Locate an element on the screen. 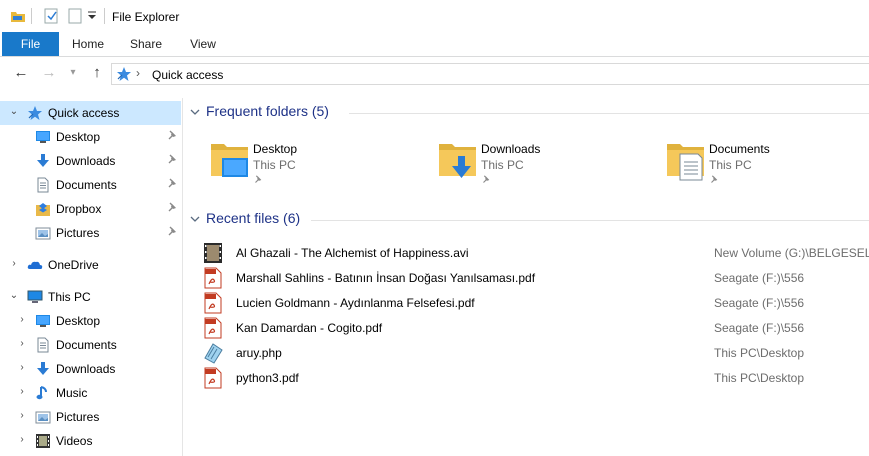  tab-view: View is located at coordinates (203, 44).